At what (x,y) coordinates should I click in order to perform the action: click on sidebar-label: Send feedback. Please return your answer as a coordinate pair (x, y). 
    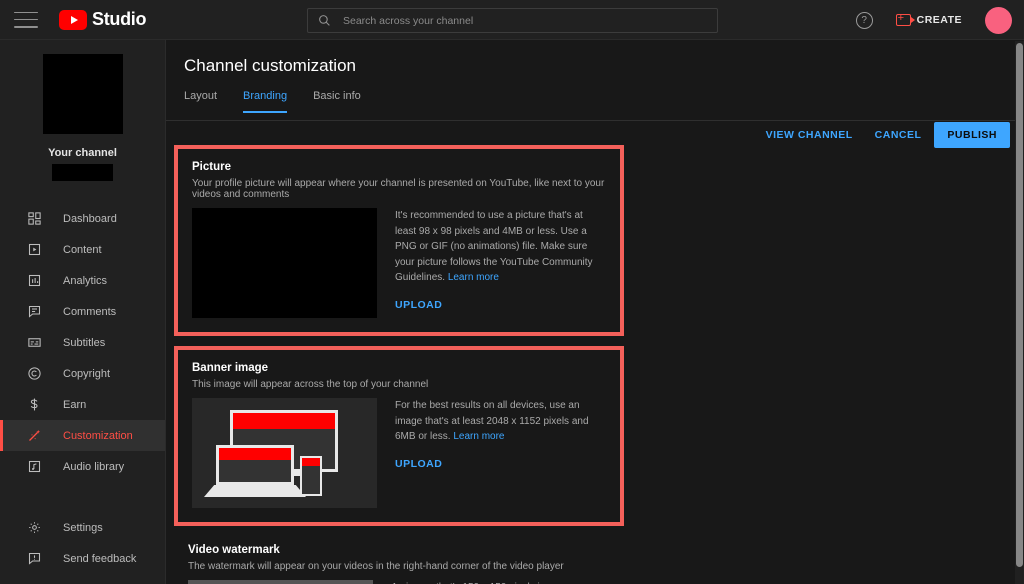
    Looking at the image, I should click on (100, 558).